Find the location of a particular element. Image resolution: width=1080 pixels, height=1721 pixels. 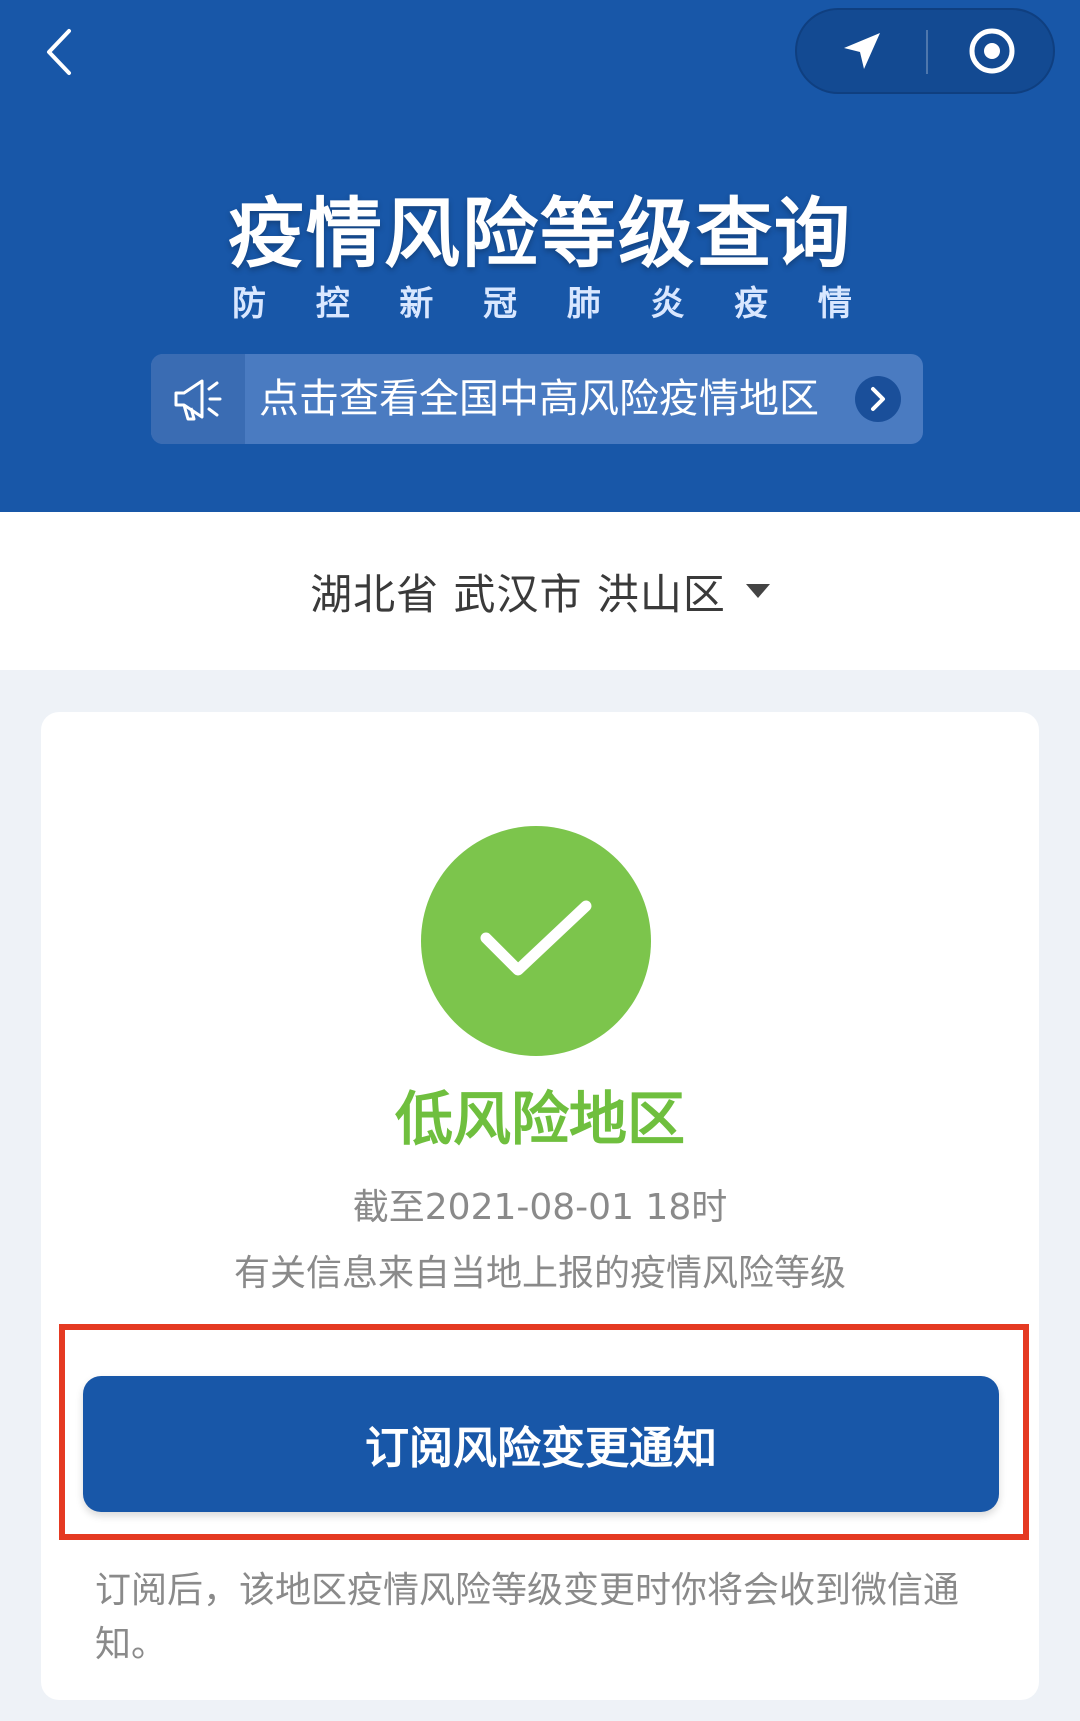

chevron-left-icon is located at coordinates (59, 52).